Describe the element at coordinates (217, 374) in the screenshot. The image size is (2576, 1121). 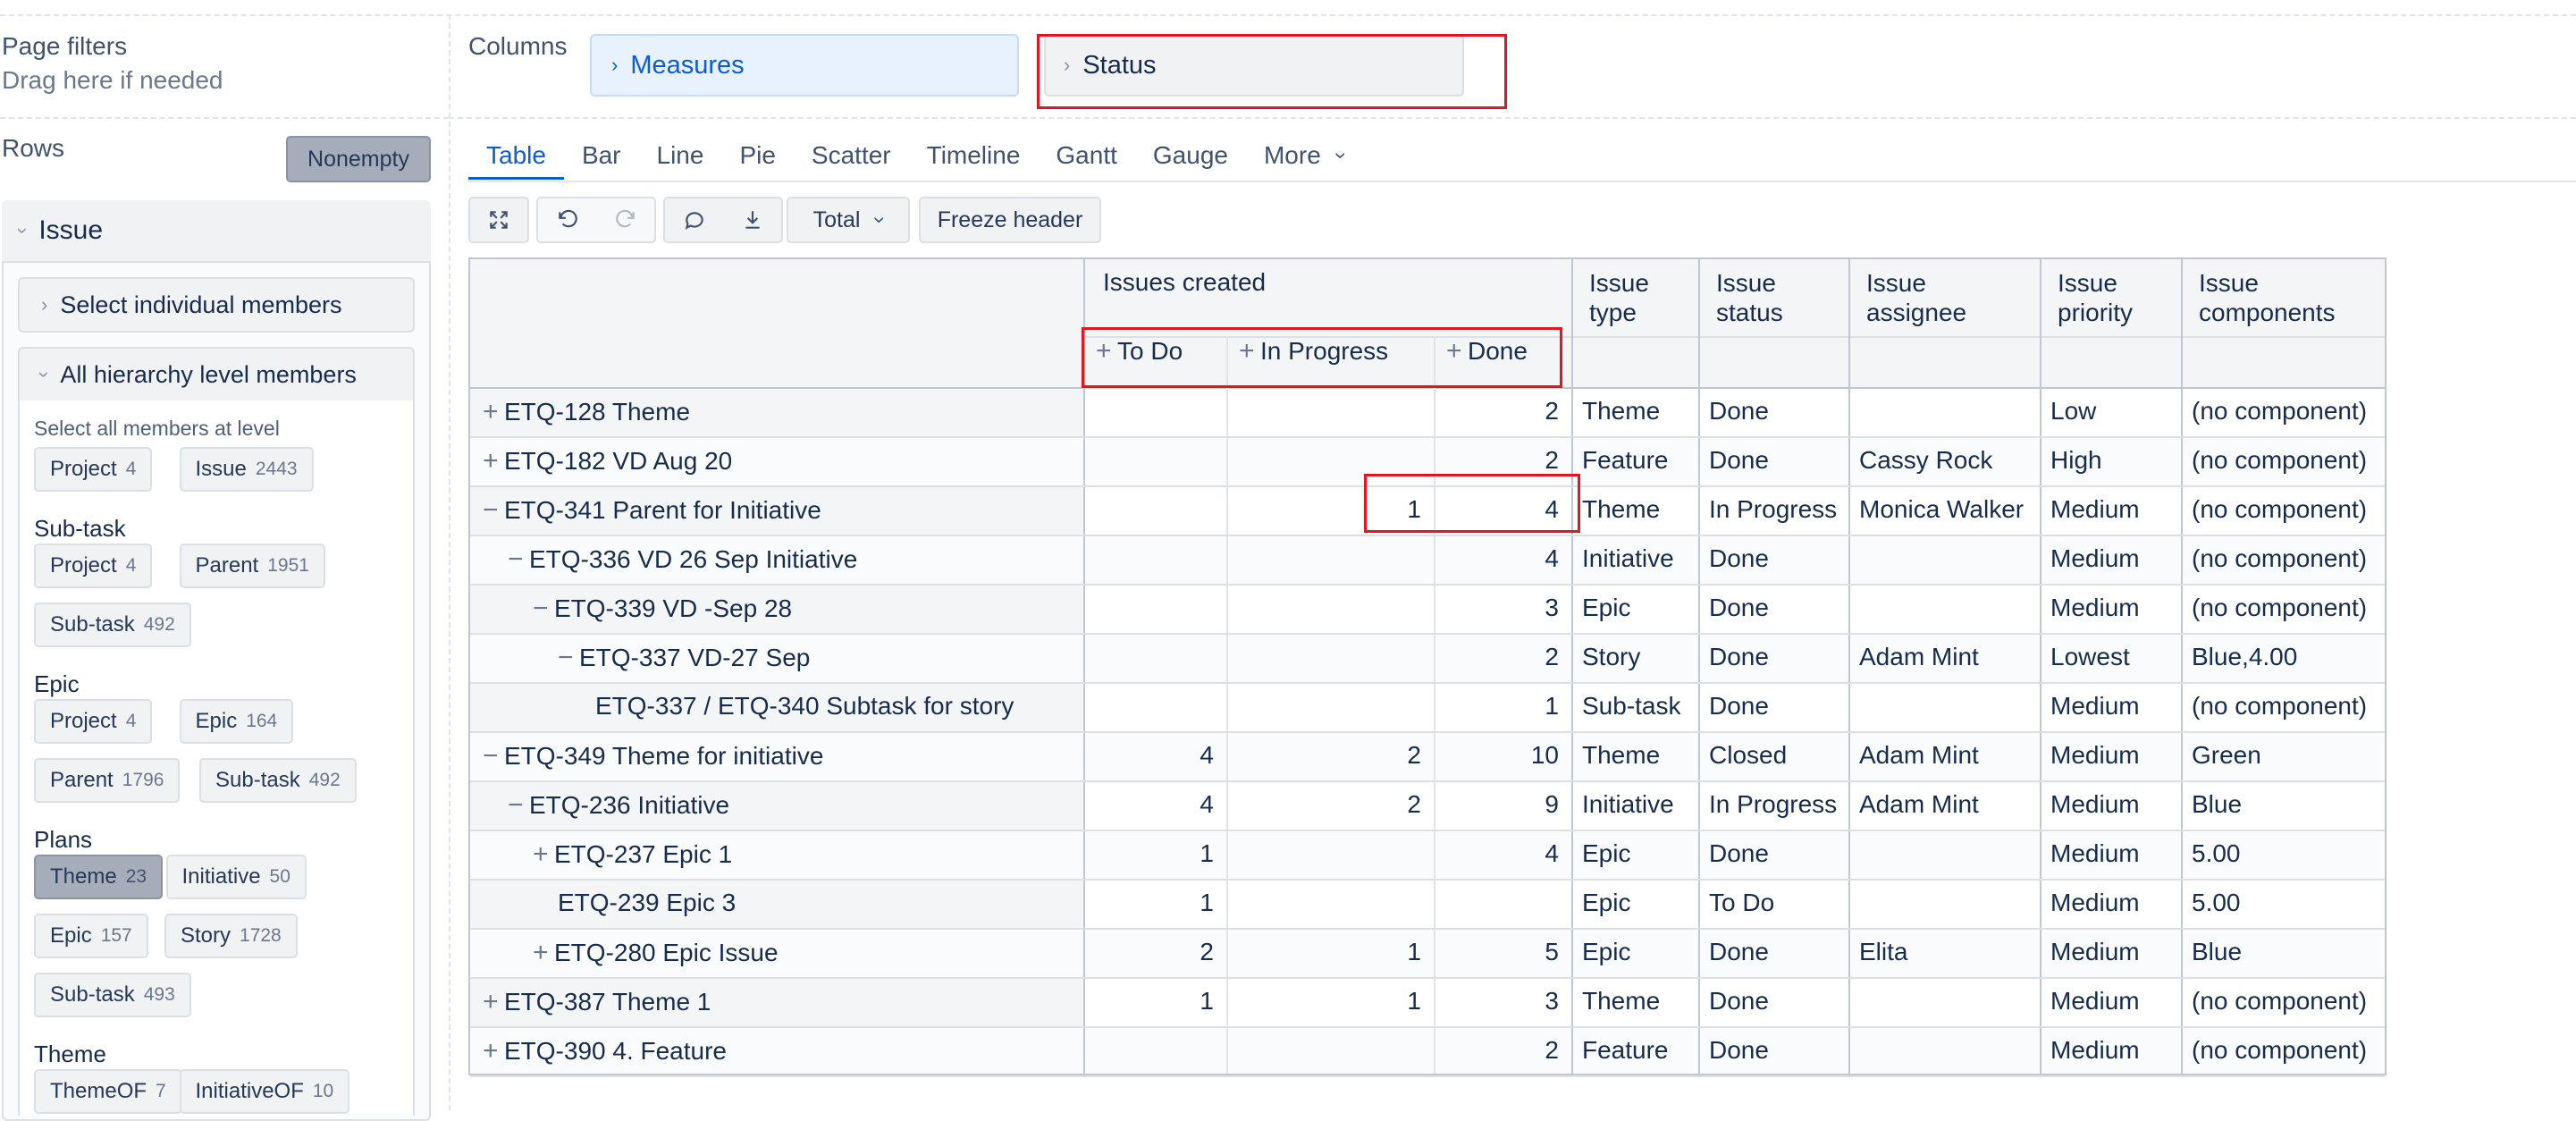
I see `all-hierarchy-level-members: › All hierarchy level members` at that location.